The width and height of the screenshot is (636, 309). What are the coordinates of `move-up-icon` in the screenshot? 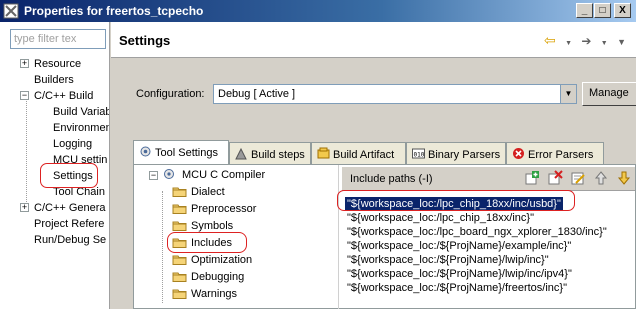 It's located at (601, 178).